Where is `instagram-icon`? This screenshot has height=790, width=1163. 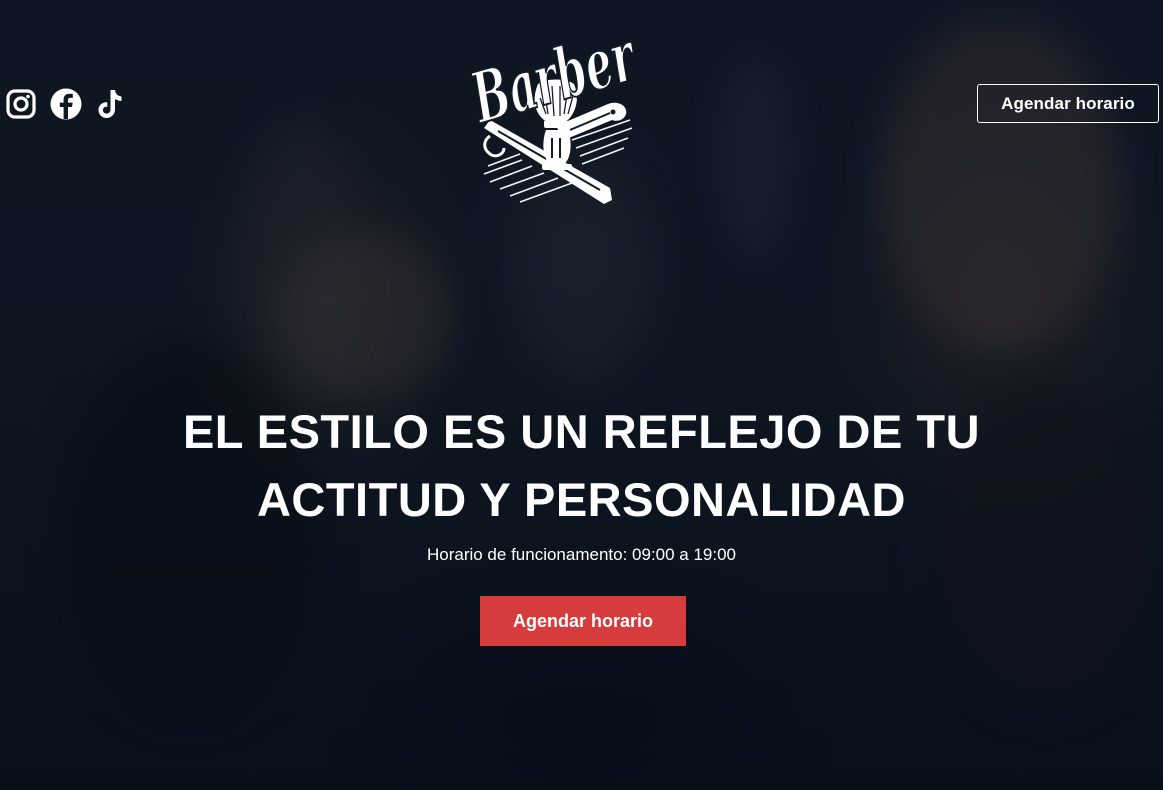 instagram-icon is located at coordinates (21, 104).